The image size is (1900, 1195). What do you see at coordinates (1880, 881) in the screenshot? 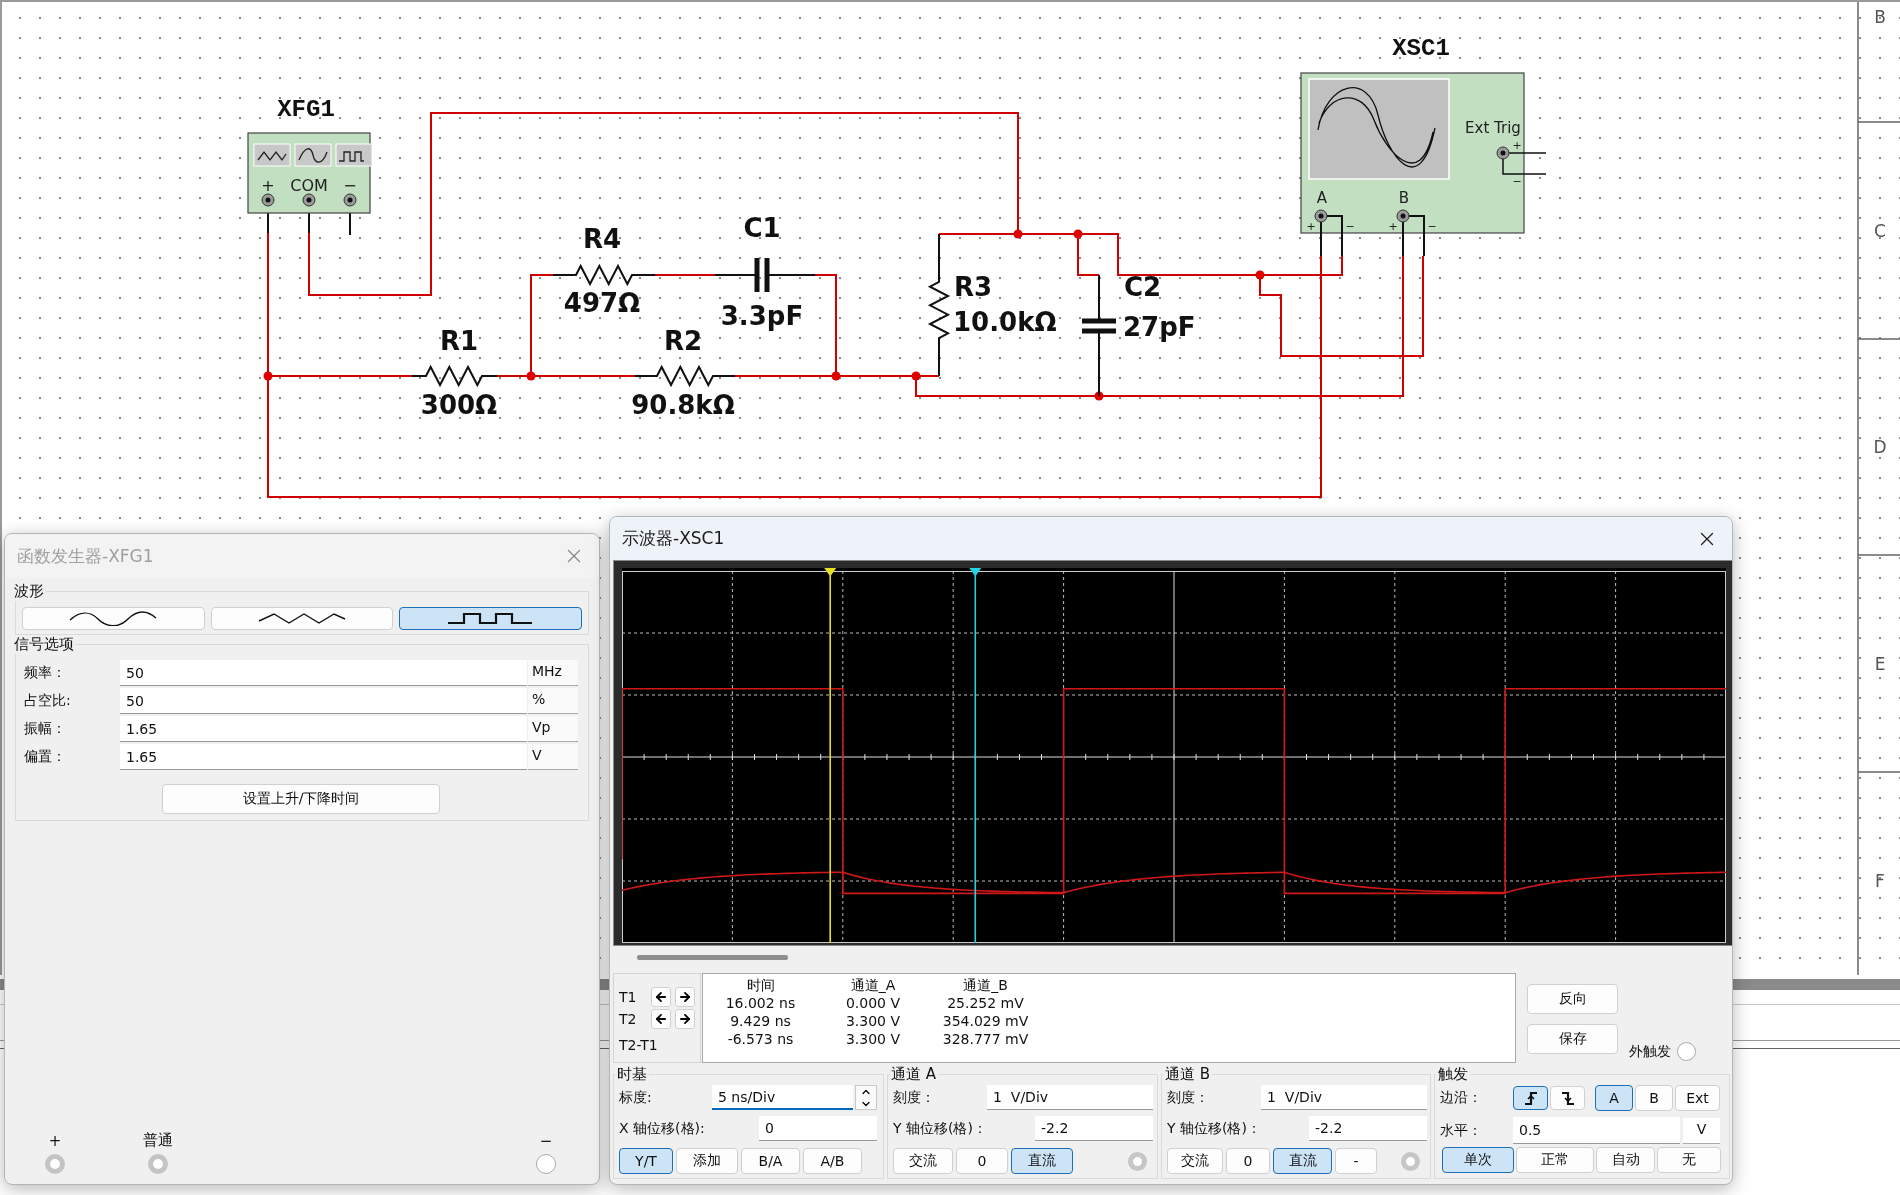
I see `zone-label: F` at bounding box center [1880, 881].